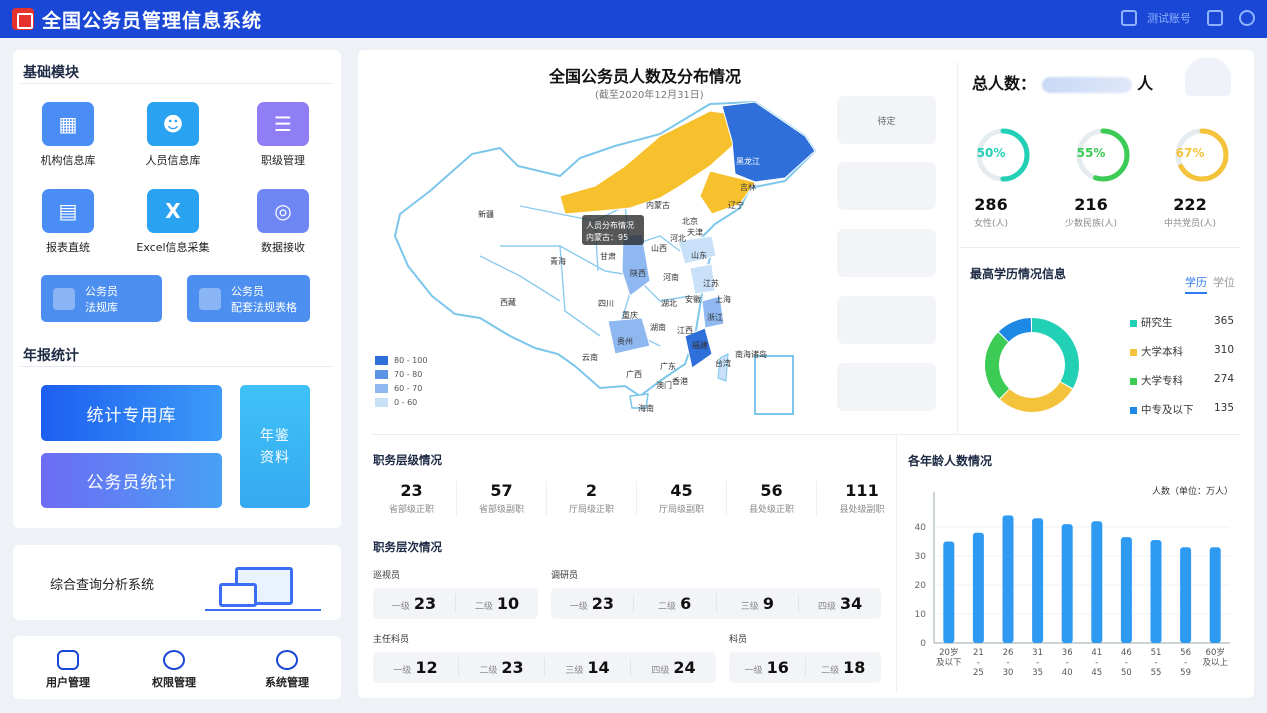 The height and width of the screenshot is (713, 1267). Describe the element at coordinates (23, 19) in the screenshot. I see `cube-logo-icon` at that location.